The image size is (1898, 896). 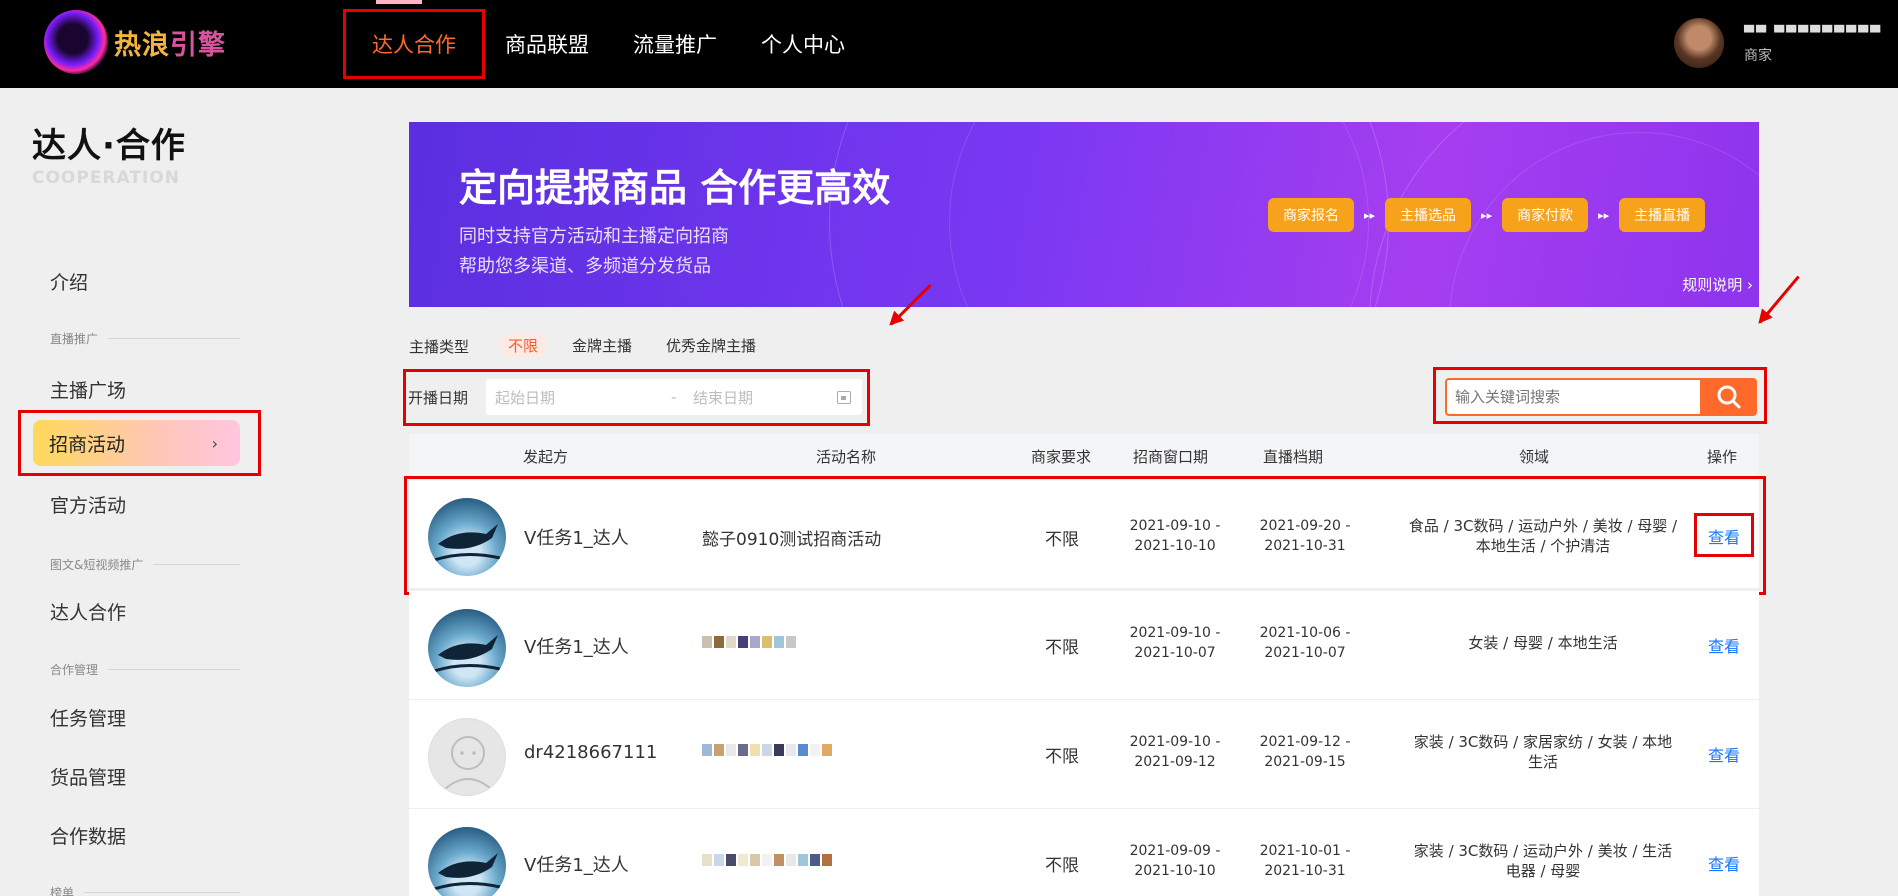 What do you see at coordinates (439, 347) in the screenshot?
I see `anchor-type-label: 主播类型` at bounding box center [439, 347].